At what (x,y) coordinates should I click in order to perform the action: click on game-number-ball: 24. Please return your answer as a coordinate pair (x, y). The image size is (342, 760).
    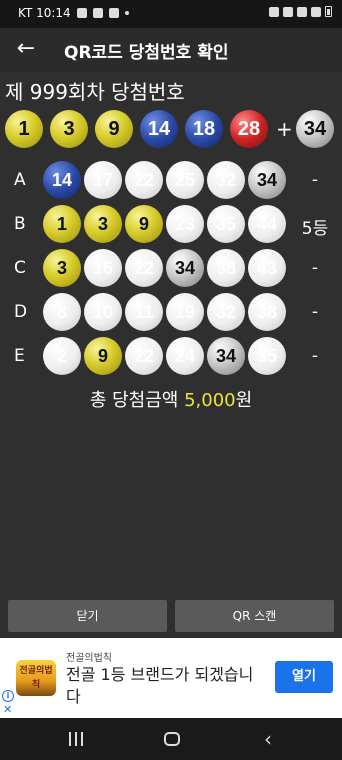
    Looking at the image, I should click on (185, 356).